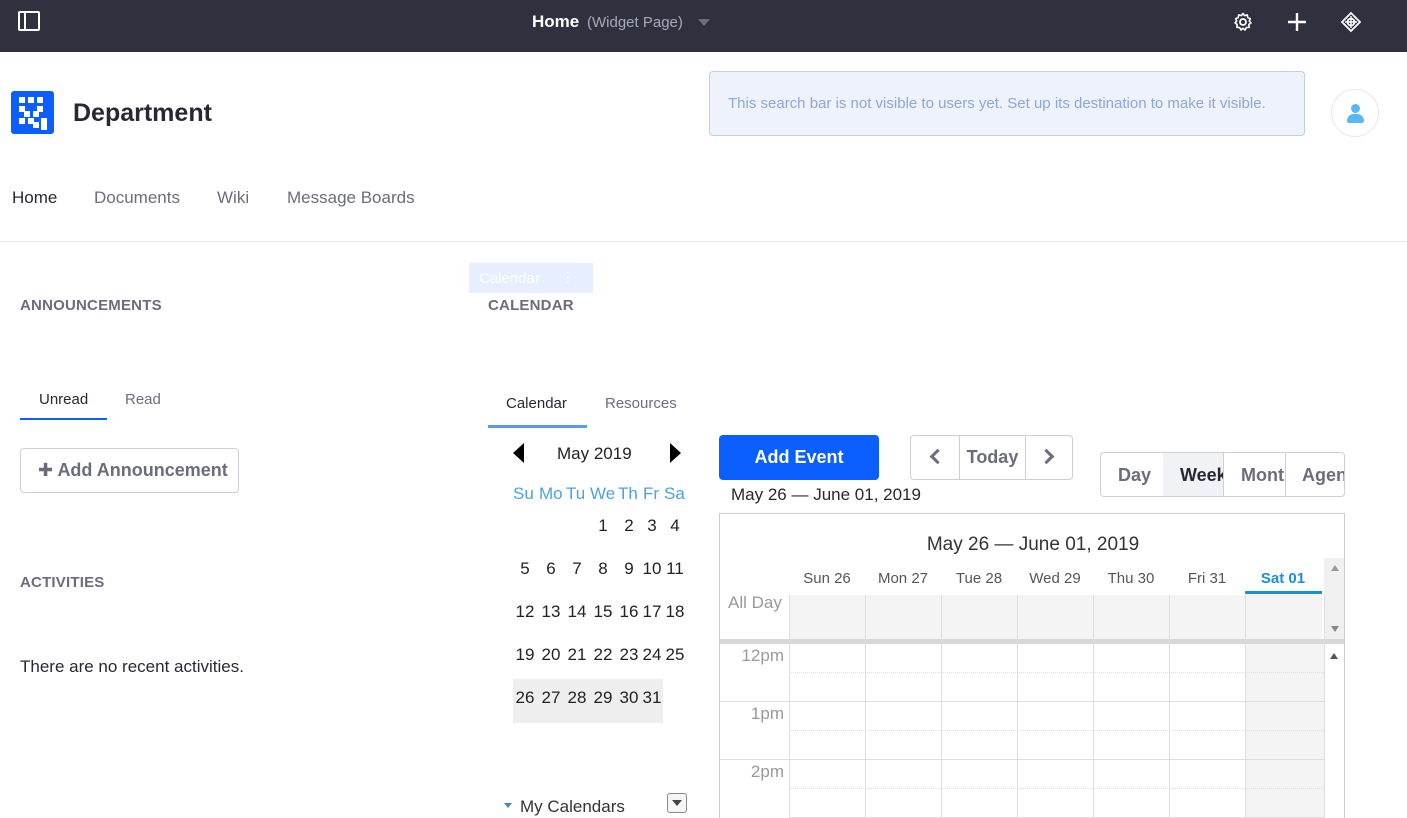  Describe the element at coordinates (525, 569) in the screenshot. I see `mini-calendar-day: 5` at that location.